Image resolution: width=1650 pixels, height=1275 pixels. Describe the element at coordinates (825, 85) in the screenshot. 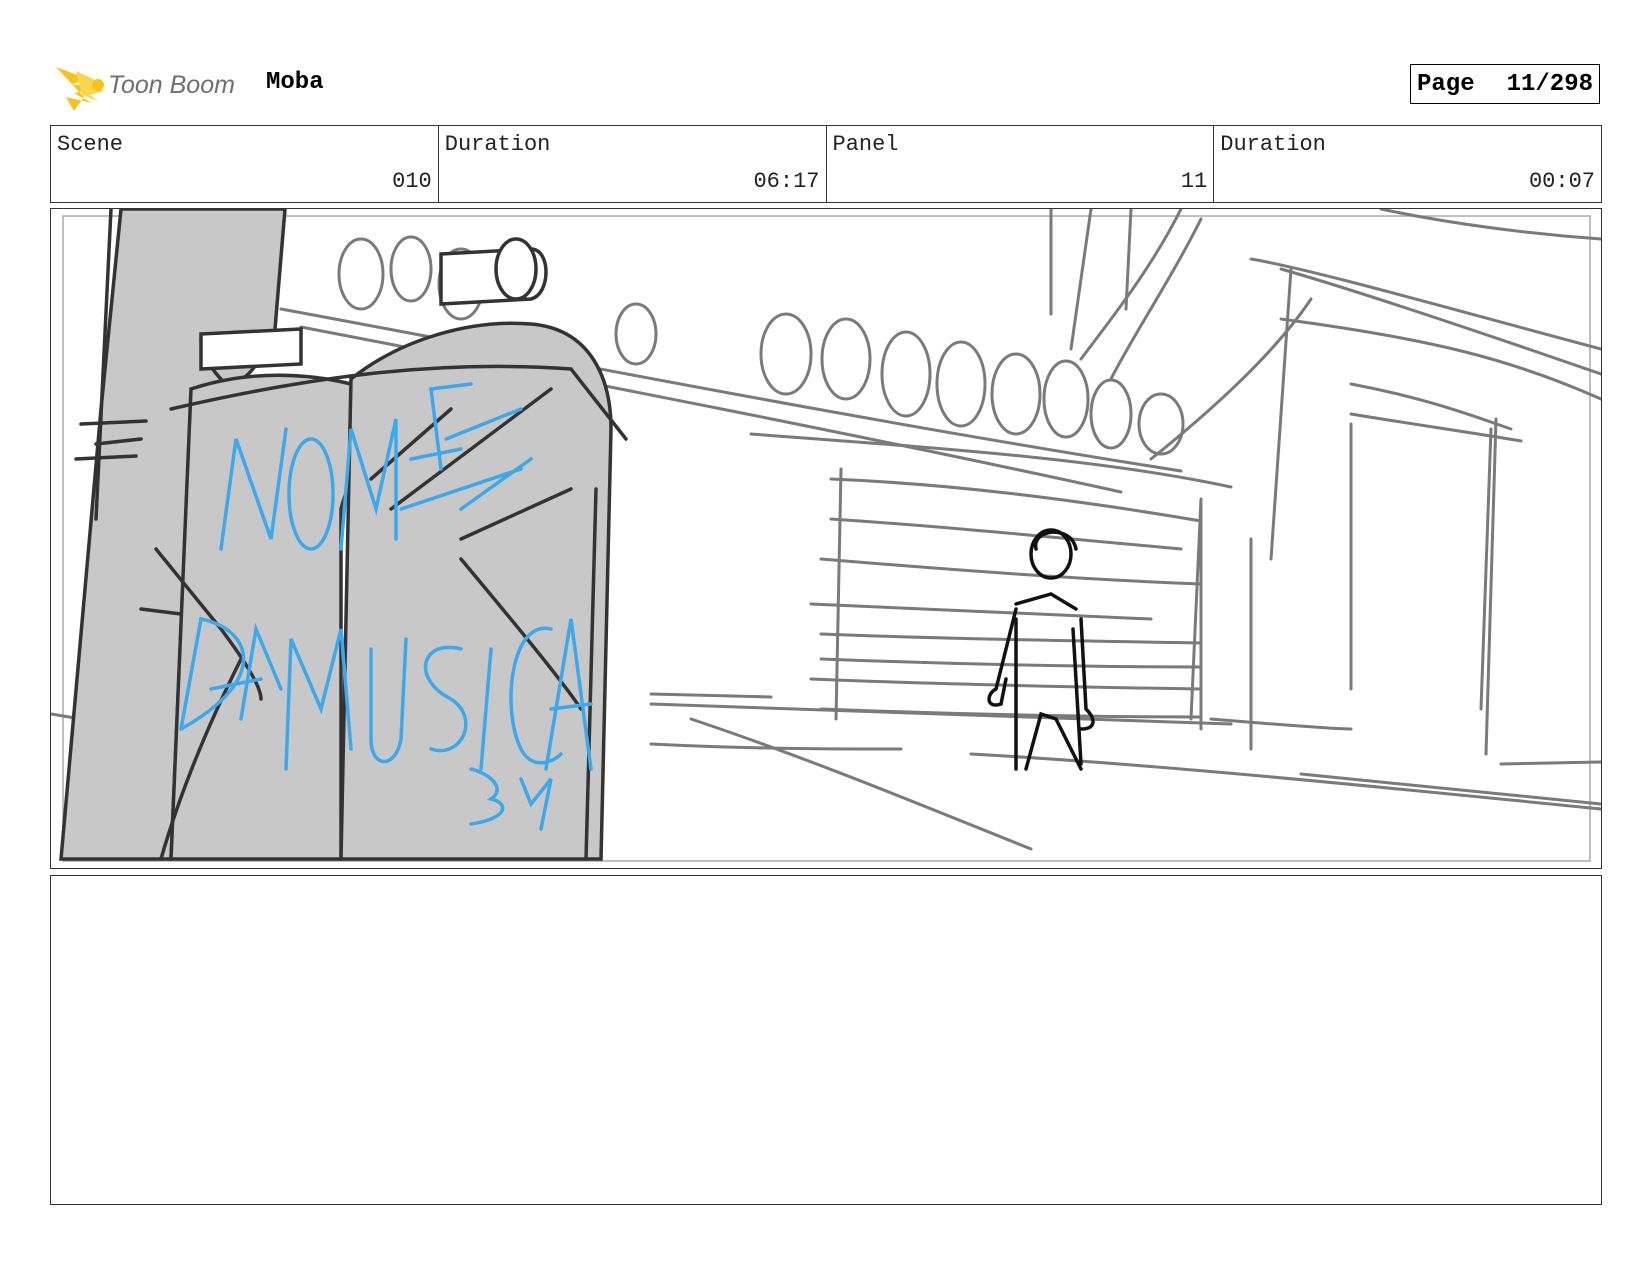

I see `page-header: Toon Boom Moba Page 11/298` at that location.